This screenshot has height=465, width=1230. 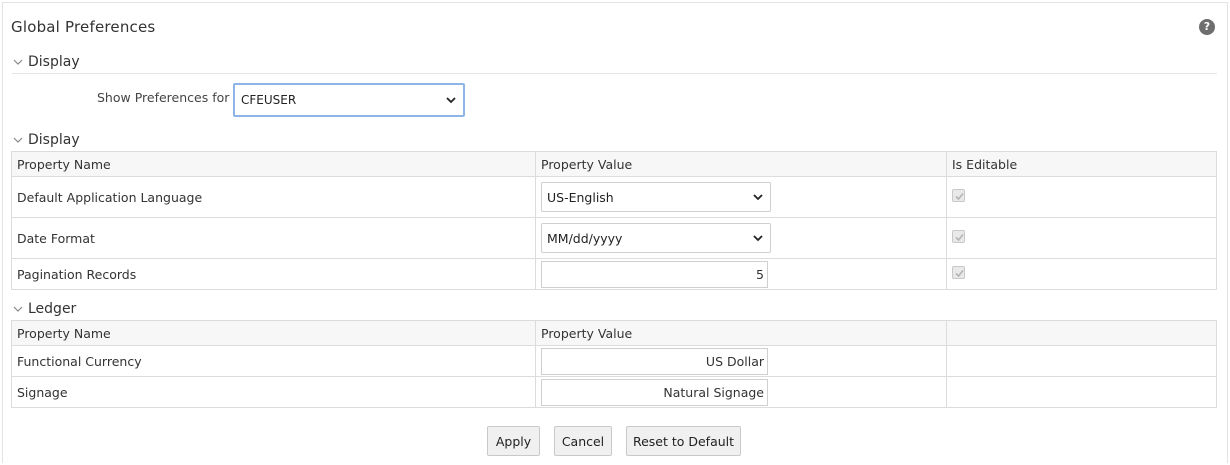 I want to click on table-row: Default Application Language US-English, so click(x=614, y=197).